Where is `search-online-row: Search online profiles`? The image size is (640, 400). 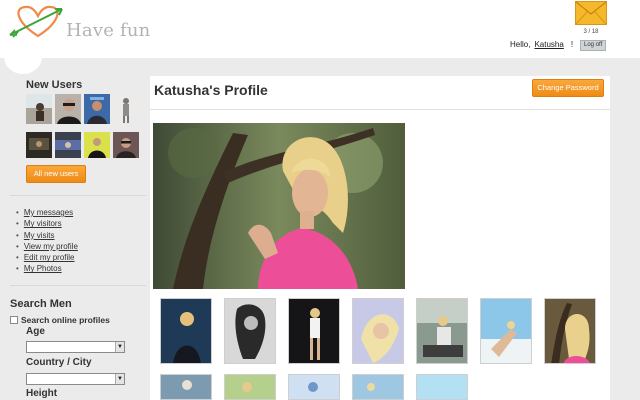 search-online-row: Search online profiles is located at coordinates (60, 320).